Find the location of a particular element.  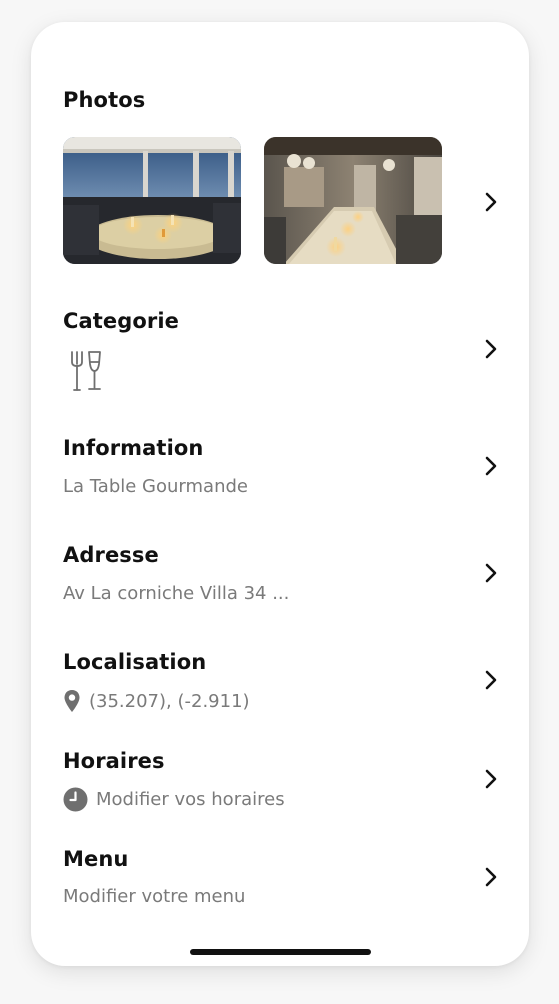

localisation-title: Localisation is located at coordinates (135, 662).